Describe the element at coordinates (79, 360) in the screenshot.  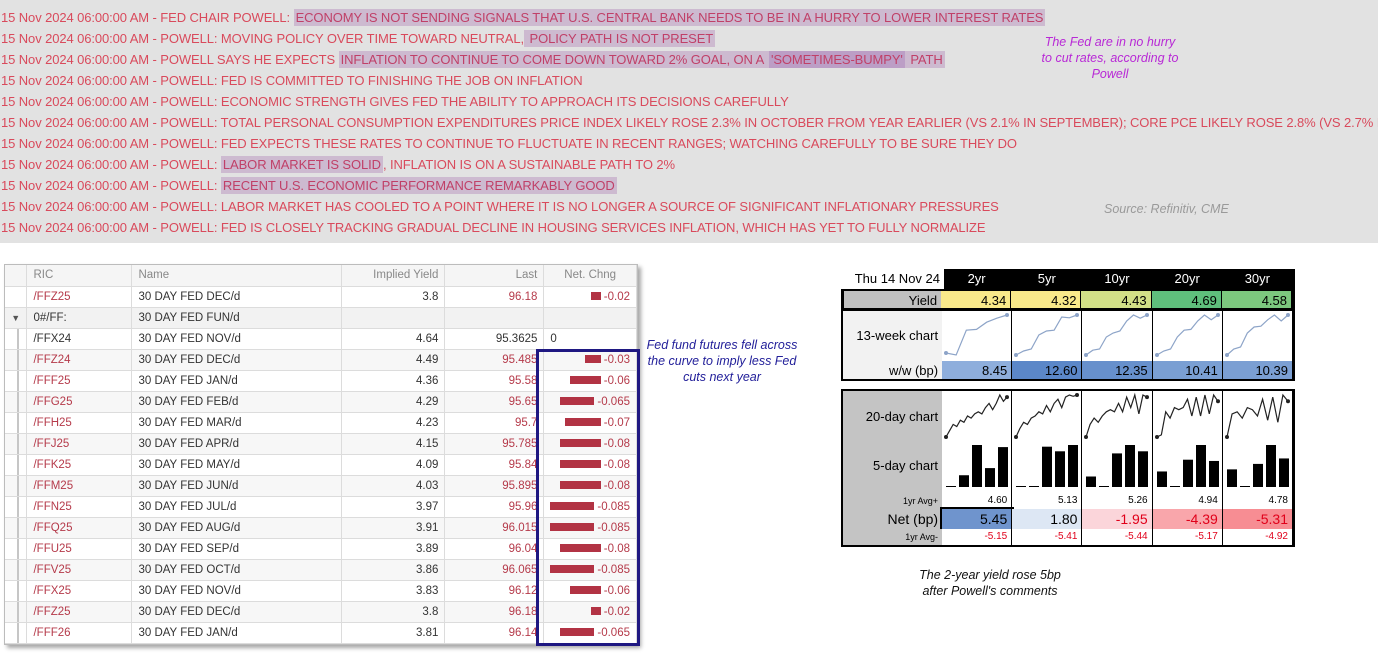
I see `ric-cell: /FFZ24` at that location.